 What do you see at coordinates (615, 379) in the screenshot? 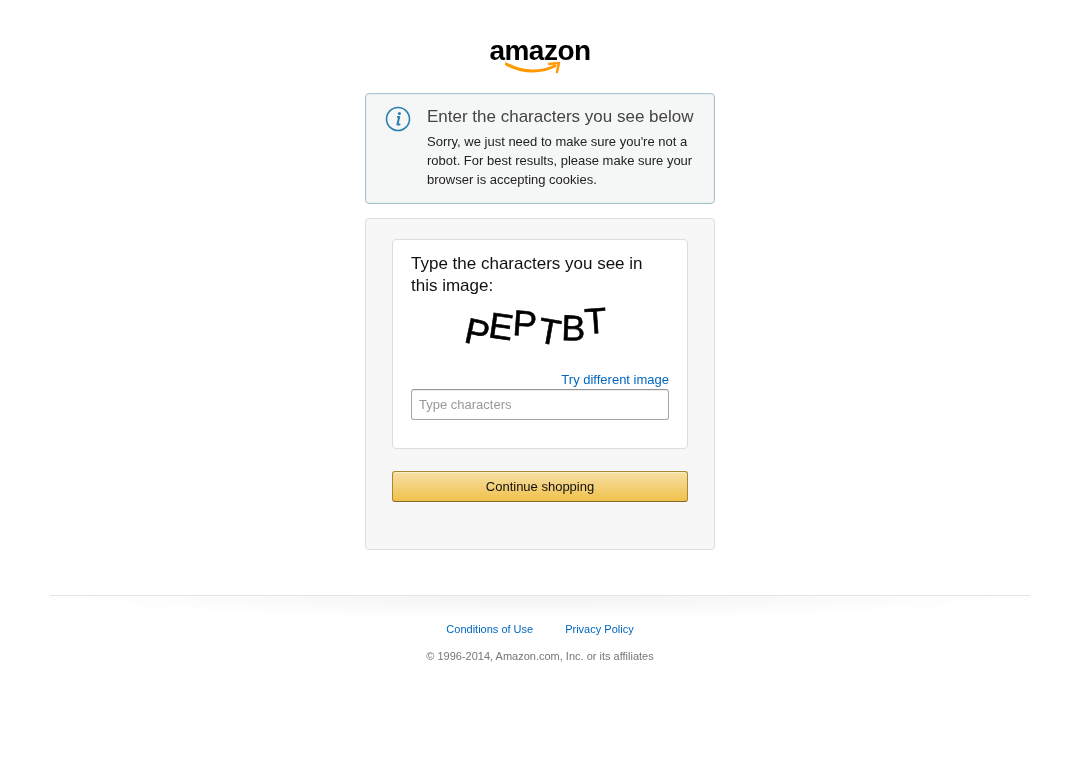
I see `try-different-image-link: Try different image` at bounding box center [615, 379].